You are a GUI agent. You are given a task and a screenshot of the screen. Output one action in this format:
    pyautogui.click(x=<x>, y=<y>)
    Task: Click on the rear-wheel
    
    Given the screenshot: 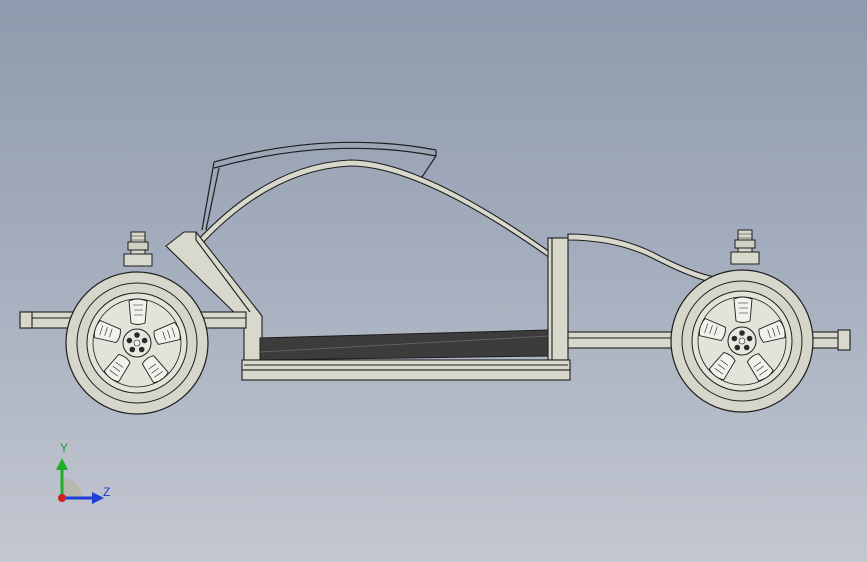 What is the action you would take?
    pyautogui.click(x=137, y=343)
    